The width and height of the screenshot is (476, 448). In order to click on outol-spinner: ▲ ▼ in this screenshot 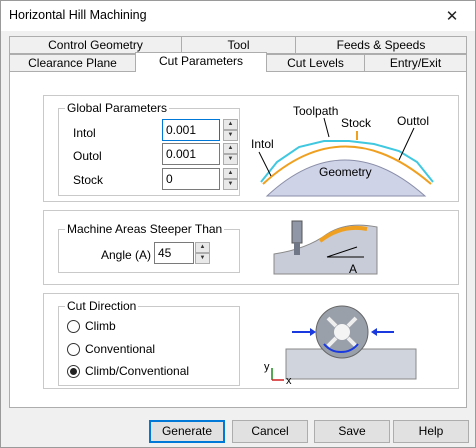, I will do `click(230, 154)`.